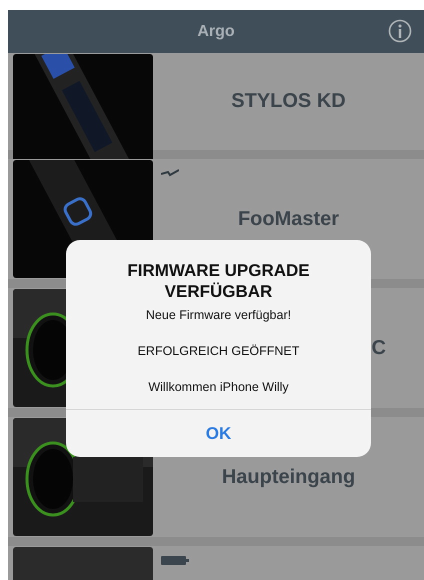 This screenshot has height=580, width=424. What do you see at coordinates (170, 173) in the screenshot?
I see `lightning-icon` at bounding box center [170, 173].